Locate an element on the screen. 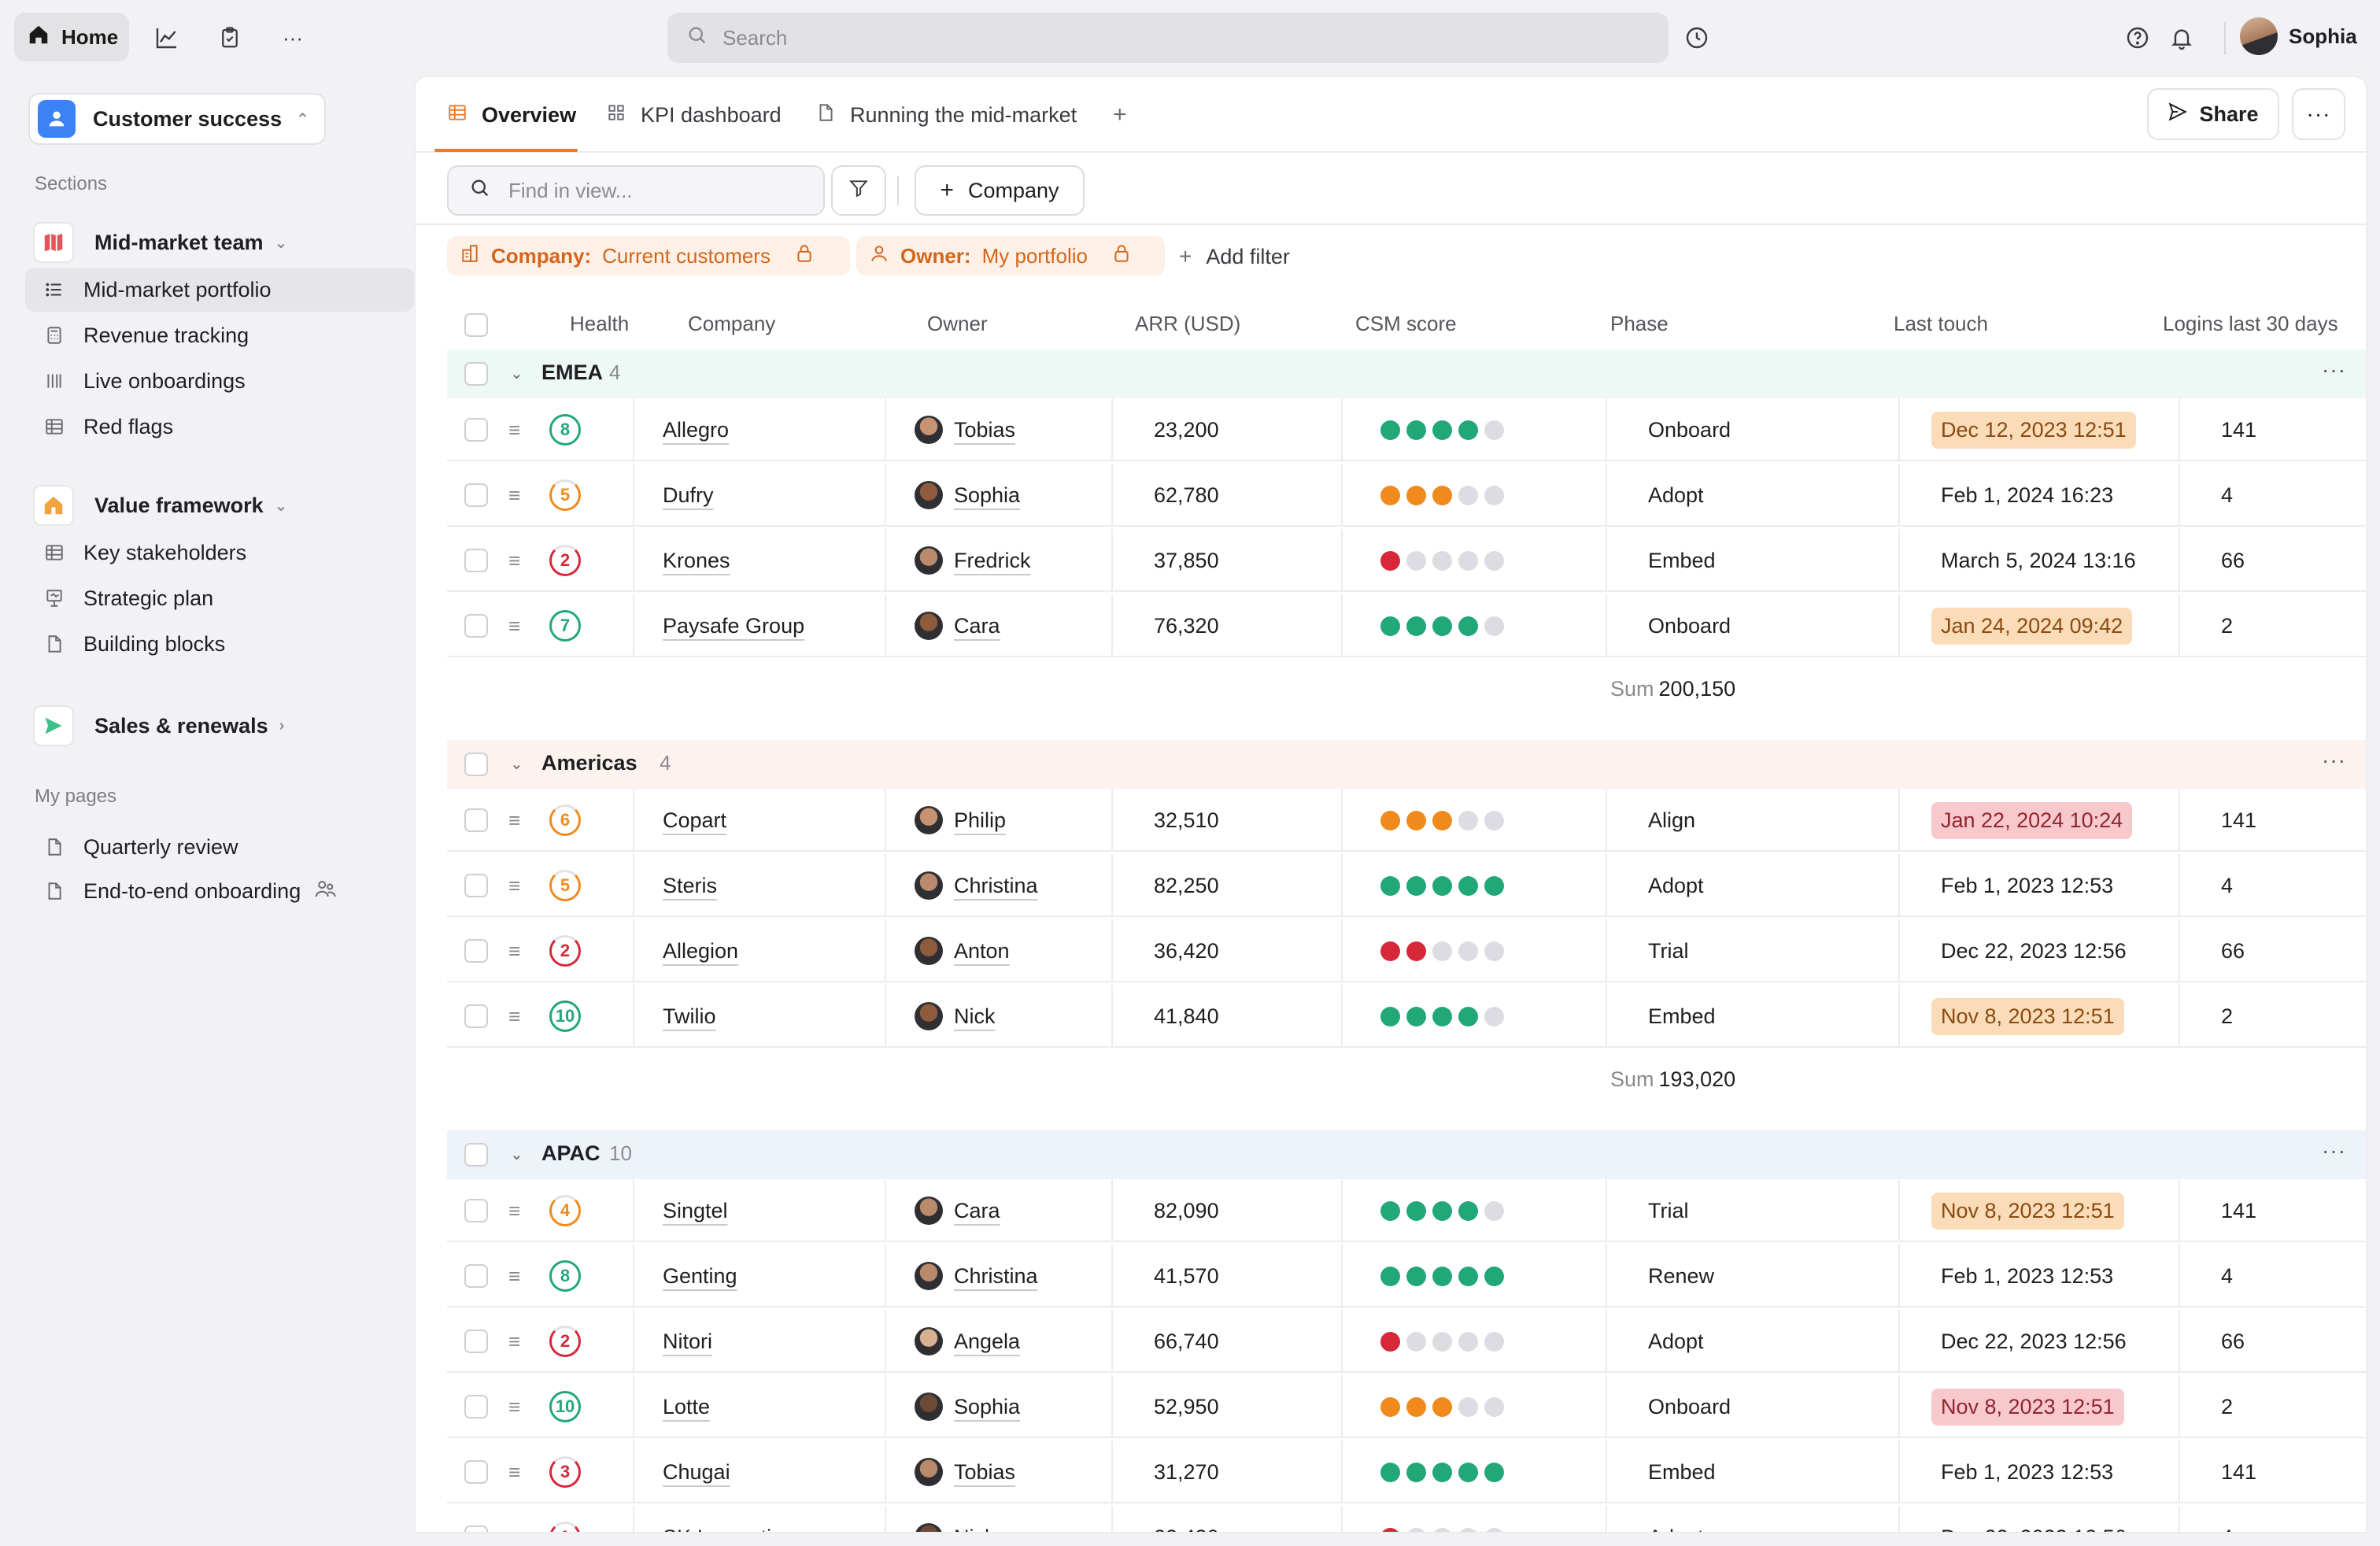  column-header-last-touch: Last touch is located at coordinates (1941, 324).